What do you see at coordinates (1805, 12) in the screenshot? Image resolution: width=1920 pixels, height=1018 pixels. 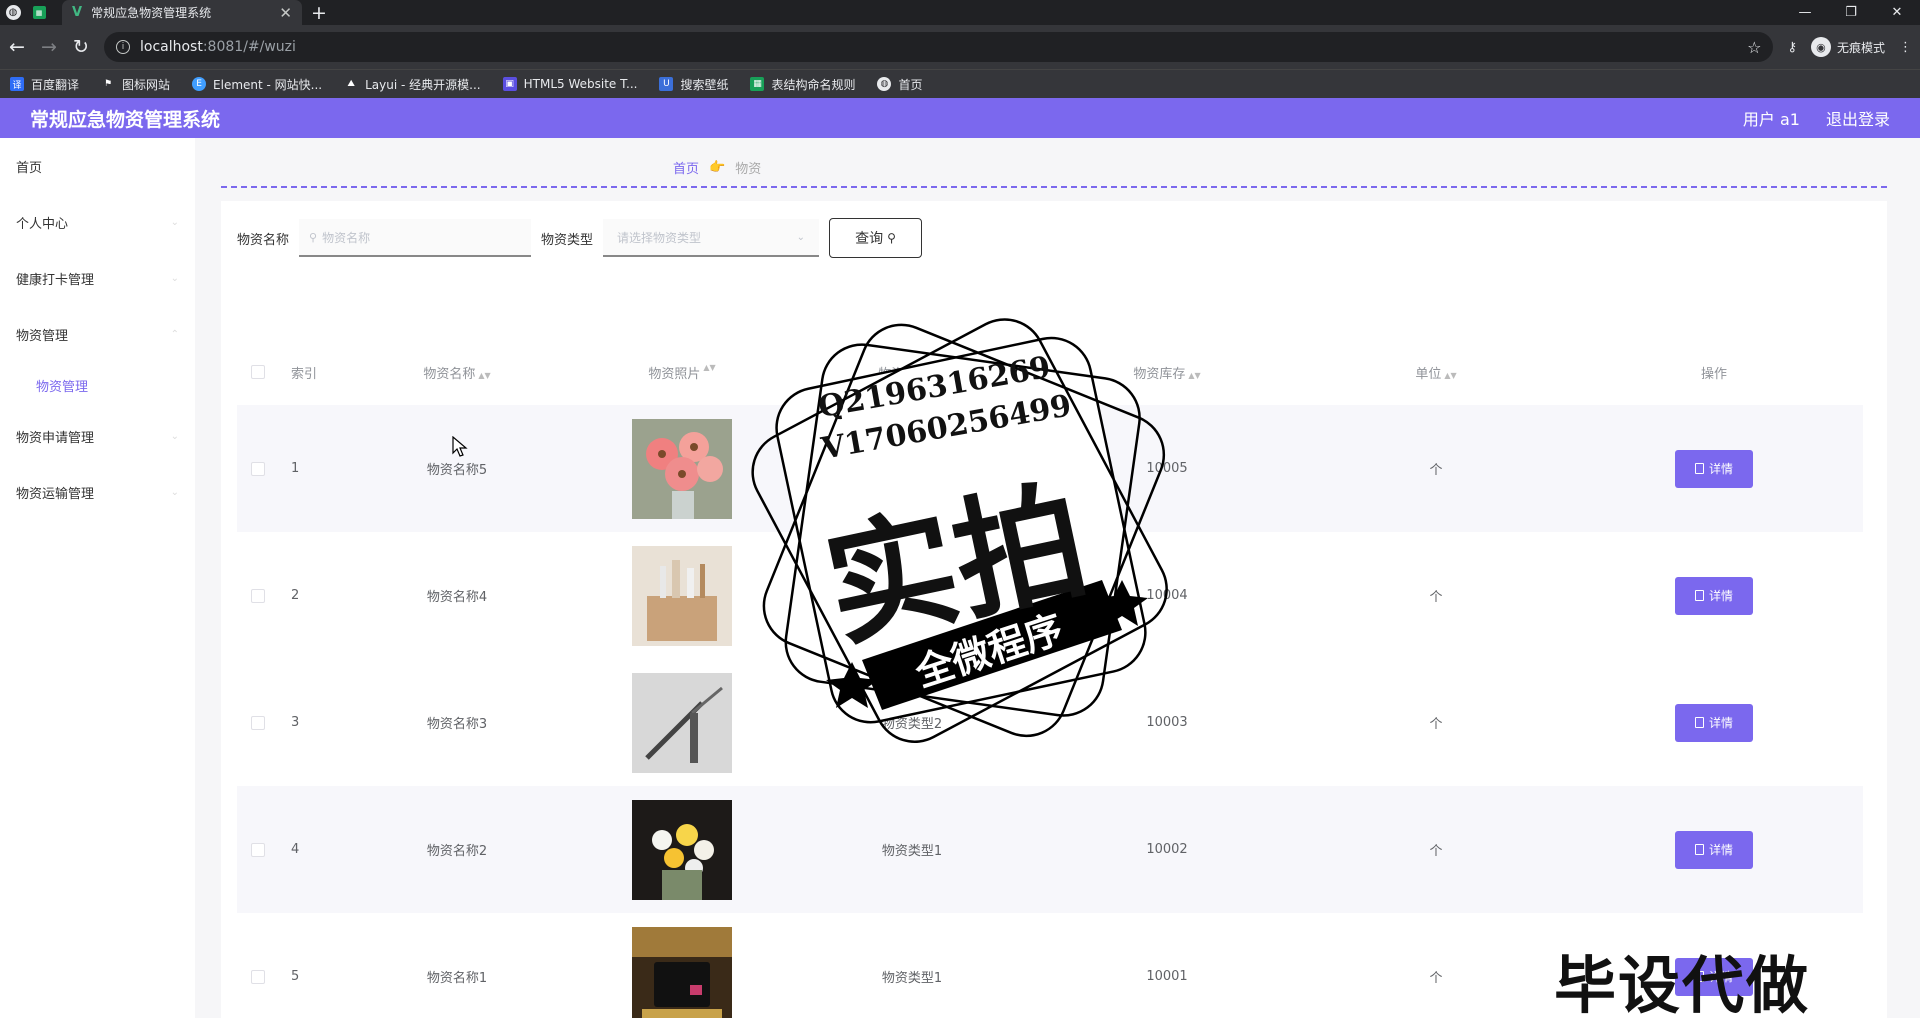 I see `minimize-icon: —` at bounding box center [1805, 12].